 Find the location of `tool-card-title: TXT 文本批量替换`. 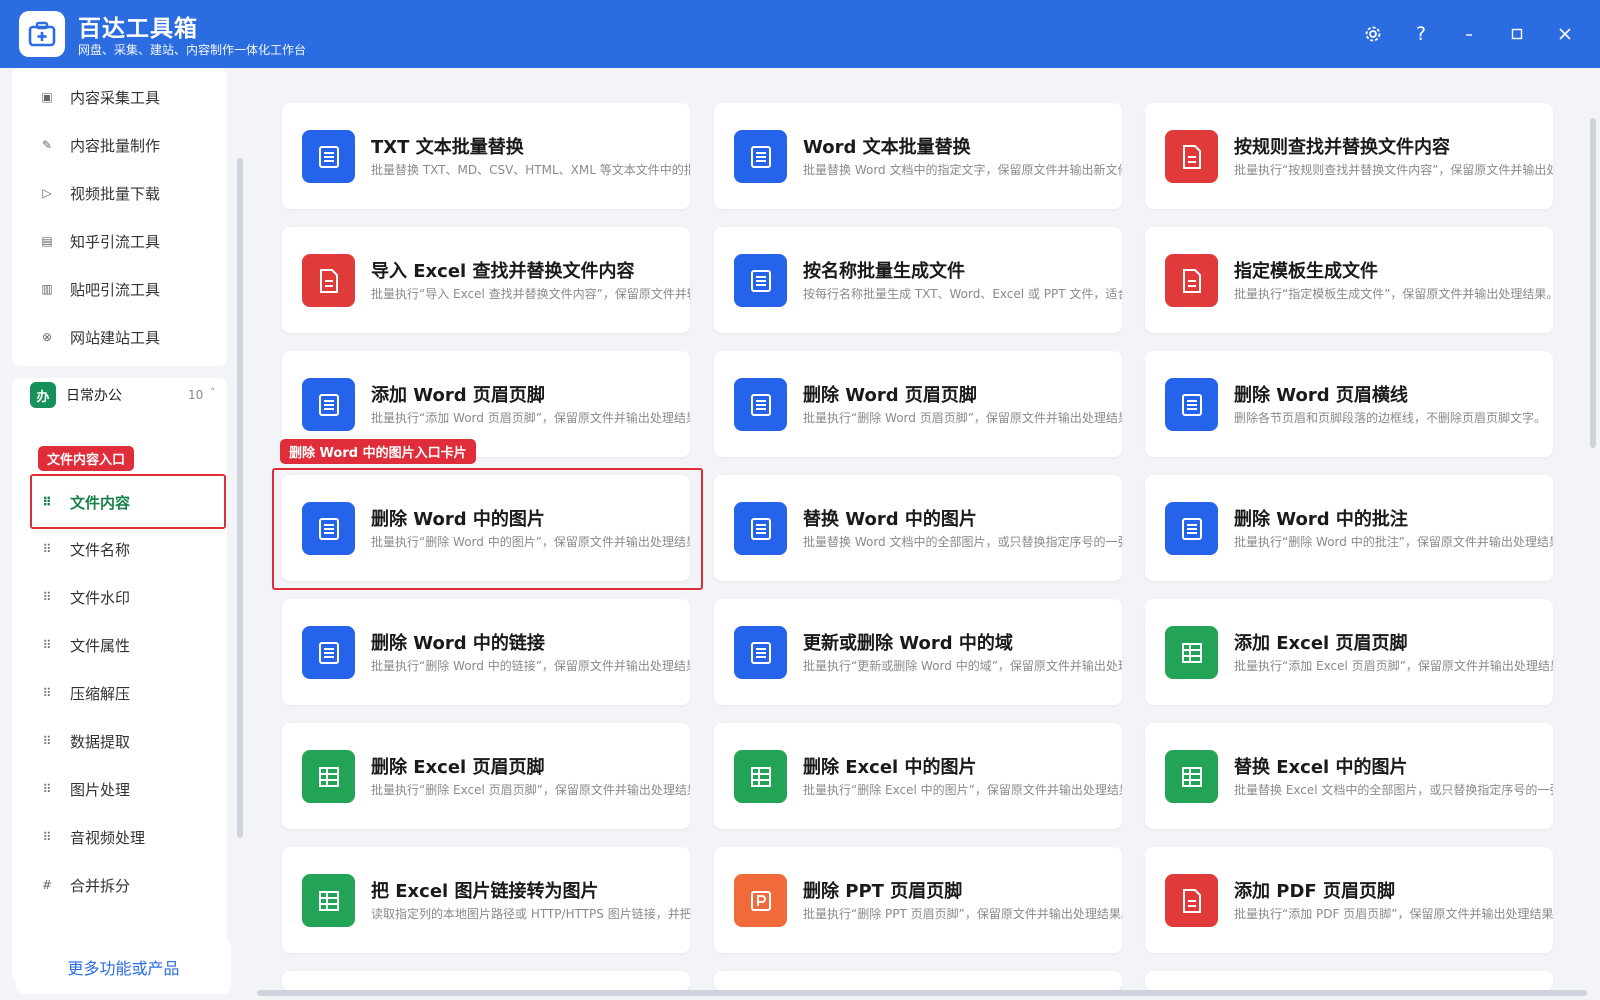

tool-card-title: TXT 文本批量替换 is located at coordinates (447, 147).